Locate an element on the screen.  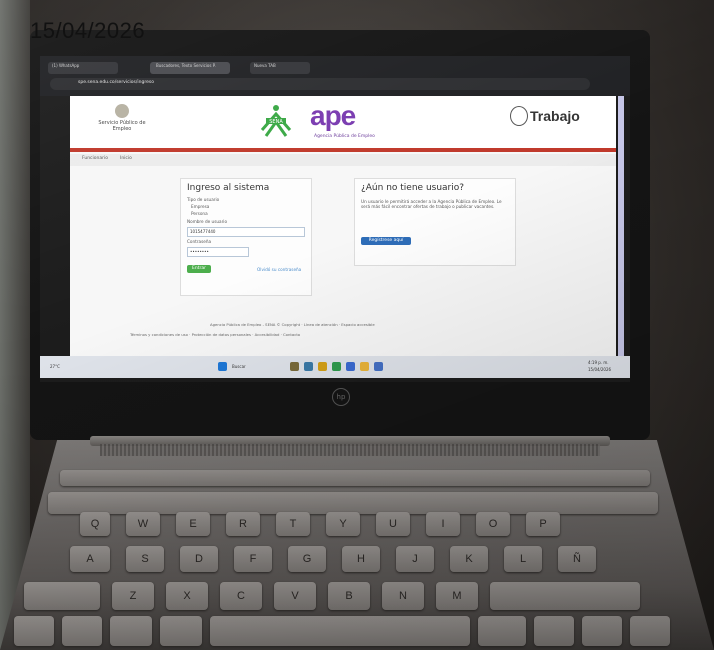
key-t: T is located at coordinates (293, 524).